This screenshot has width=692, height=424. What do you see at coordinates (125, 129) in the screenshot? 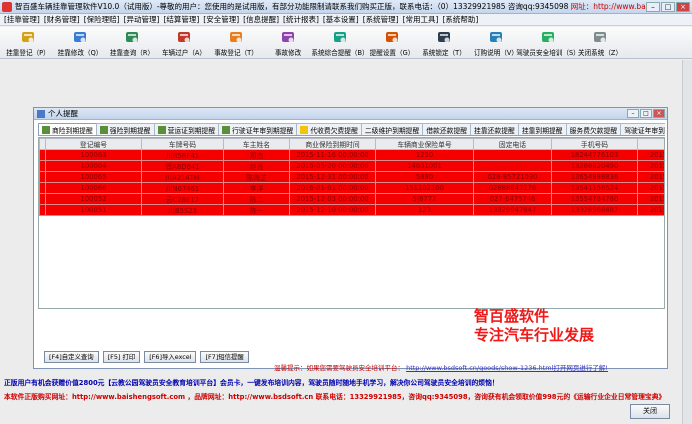
I see `tab-reminder: 强险到期提醒` at bounding box center [125, 129].